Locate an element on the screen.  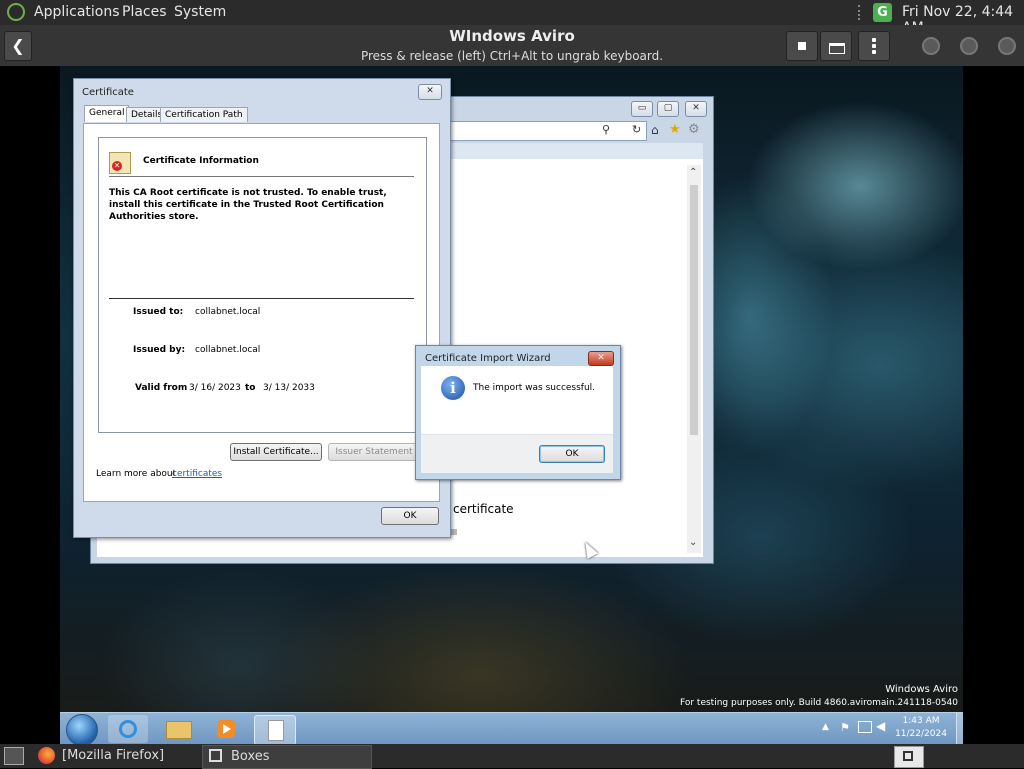
search-icon: ⚲ is located at coordinates (606, 129).